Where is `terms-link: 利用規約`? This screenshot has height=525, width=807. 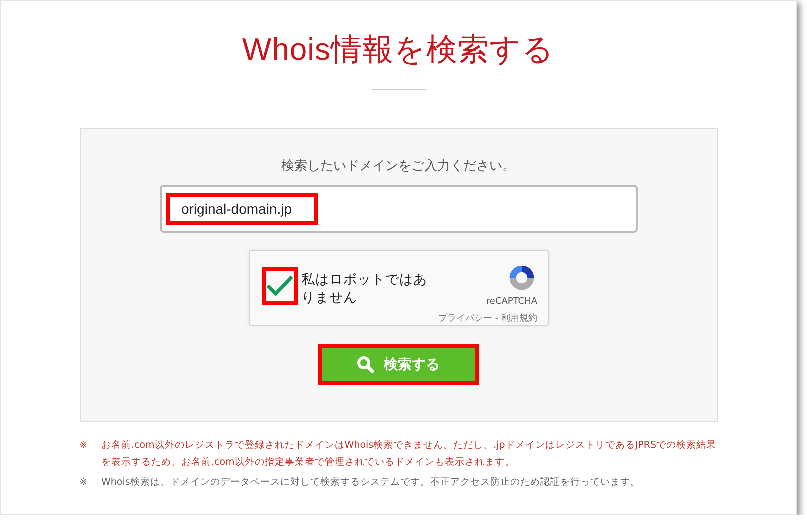 terms-link: 利用規約 is located at coordinates (520, 319).